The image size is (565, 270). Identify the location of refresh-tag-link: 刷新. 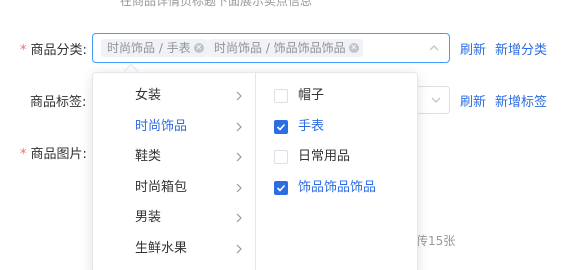
(473, 100).